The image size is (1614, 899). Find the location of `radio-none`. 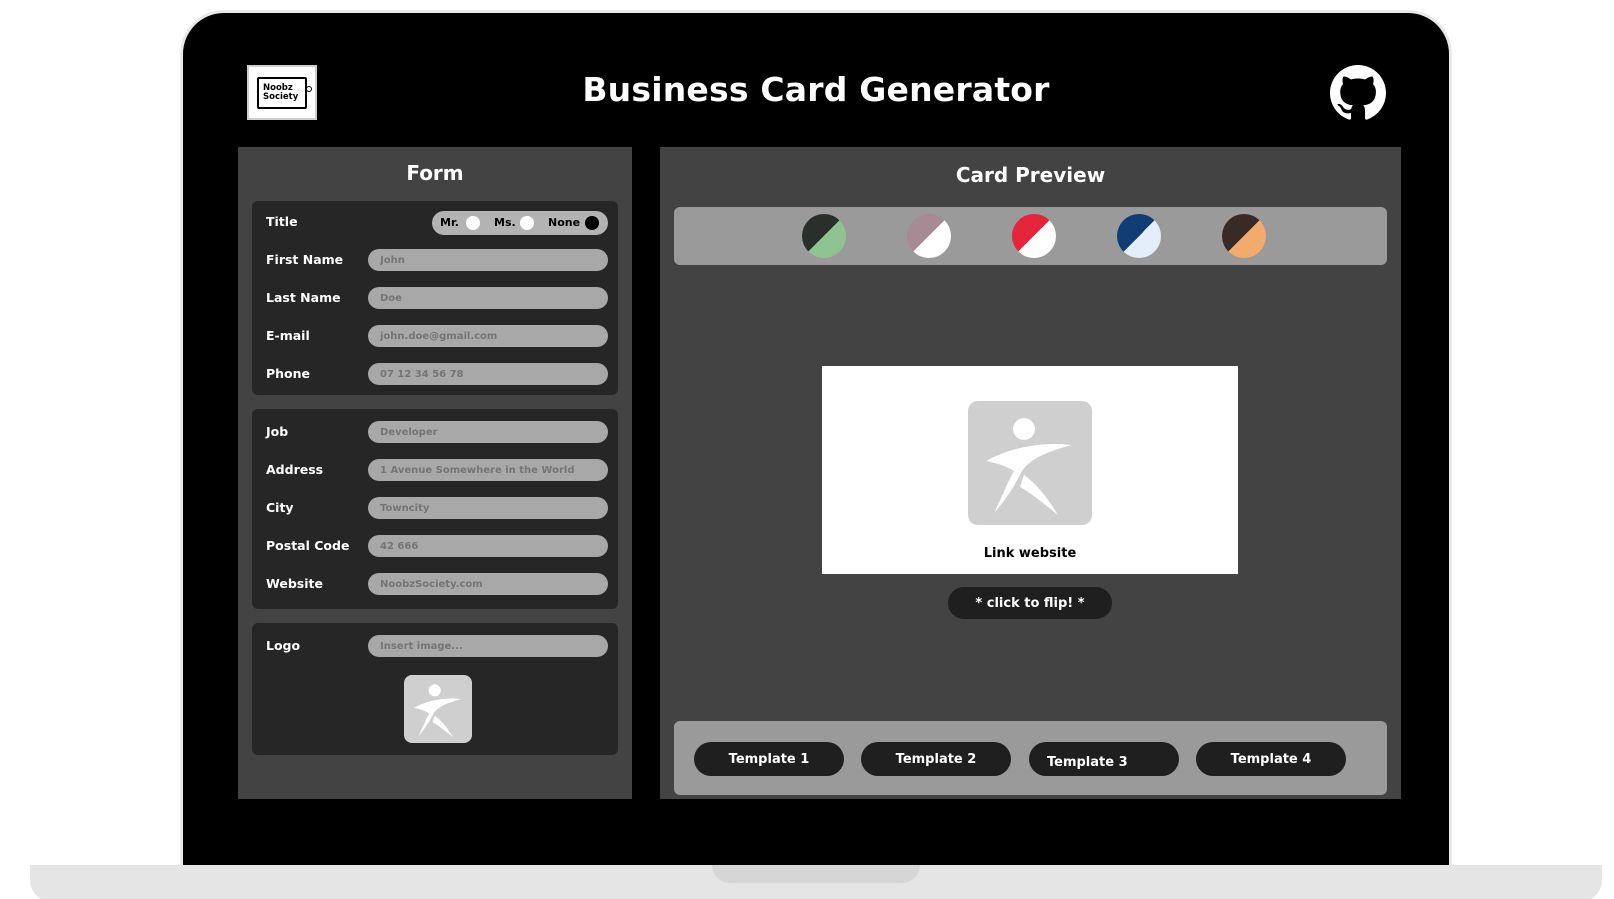

radio-none is located at coordinates (592, 223).